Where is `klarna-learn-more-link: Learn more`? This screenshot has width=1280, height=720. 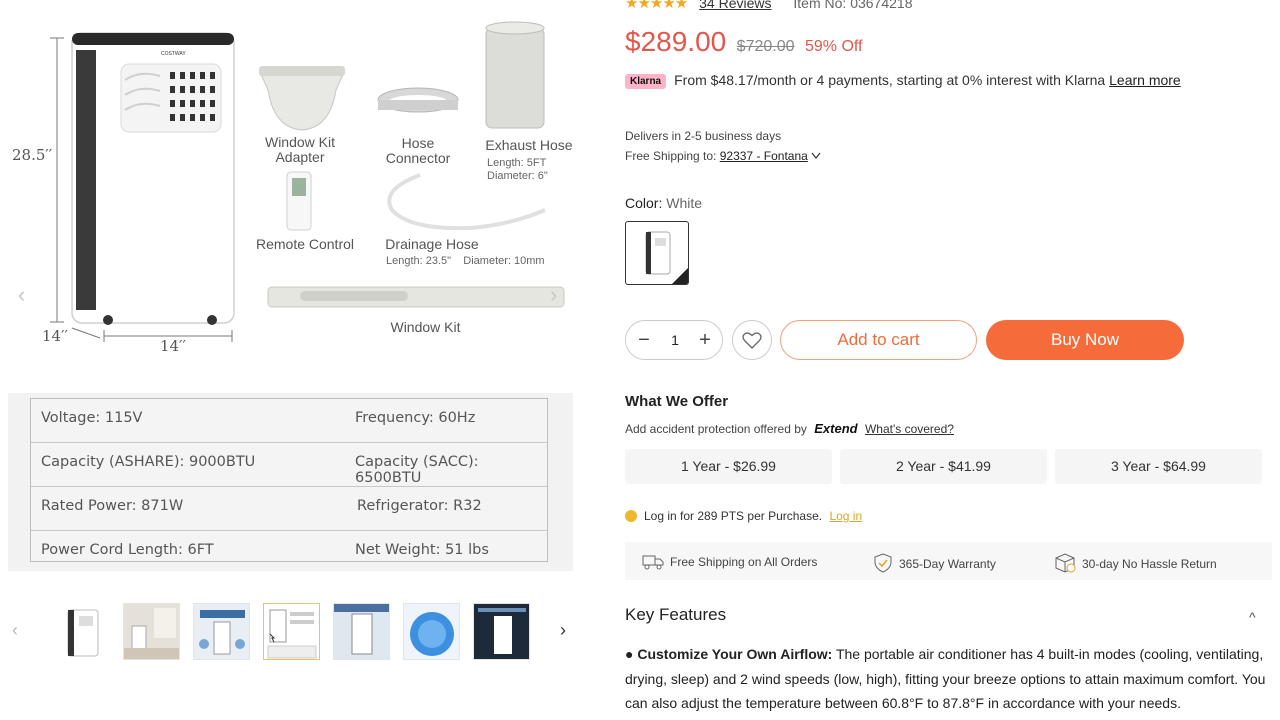
klarna-learn-more-link: Learn more is located at coordinates (1145, 80).